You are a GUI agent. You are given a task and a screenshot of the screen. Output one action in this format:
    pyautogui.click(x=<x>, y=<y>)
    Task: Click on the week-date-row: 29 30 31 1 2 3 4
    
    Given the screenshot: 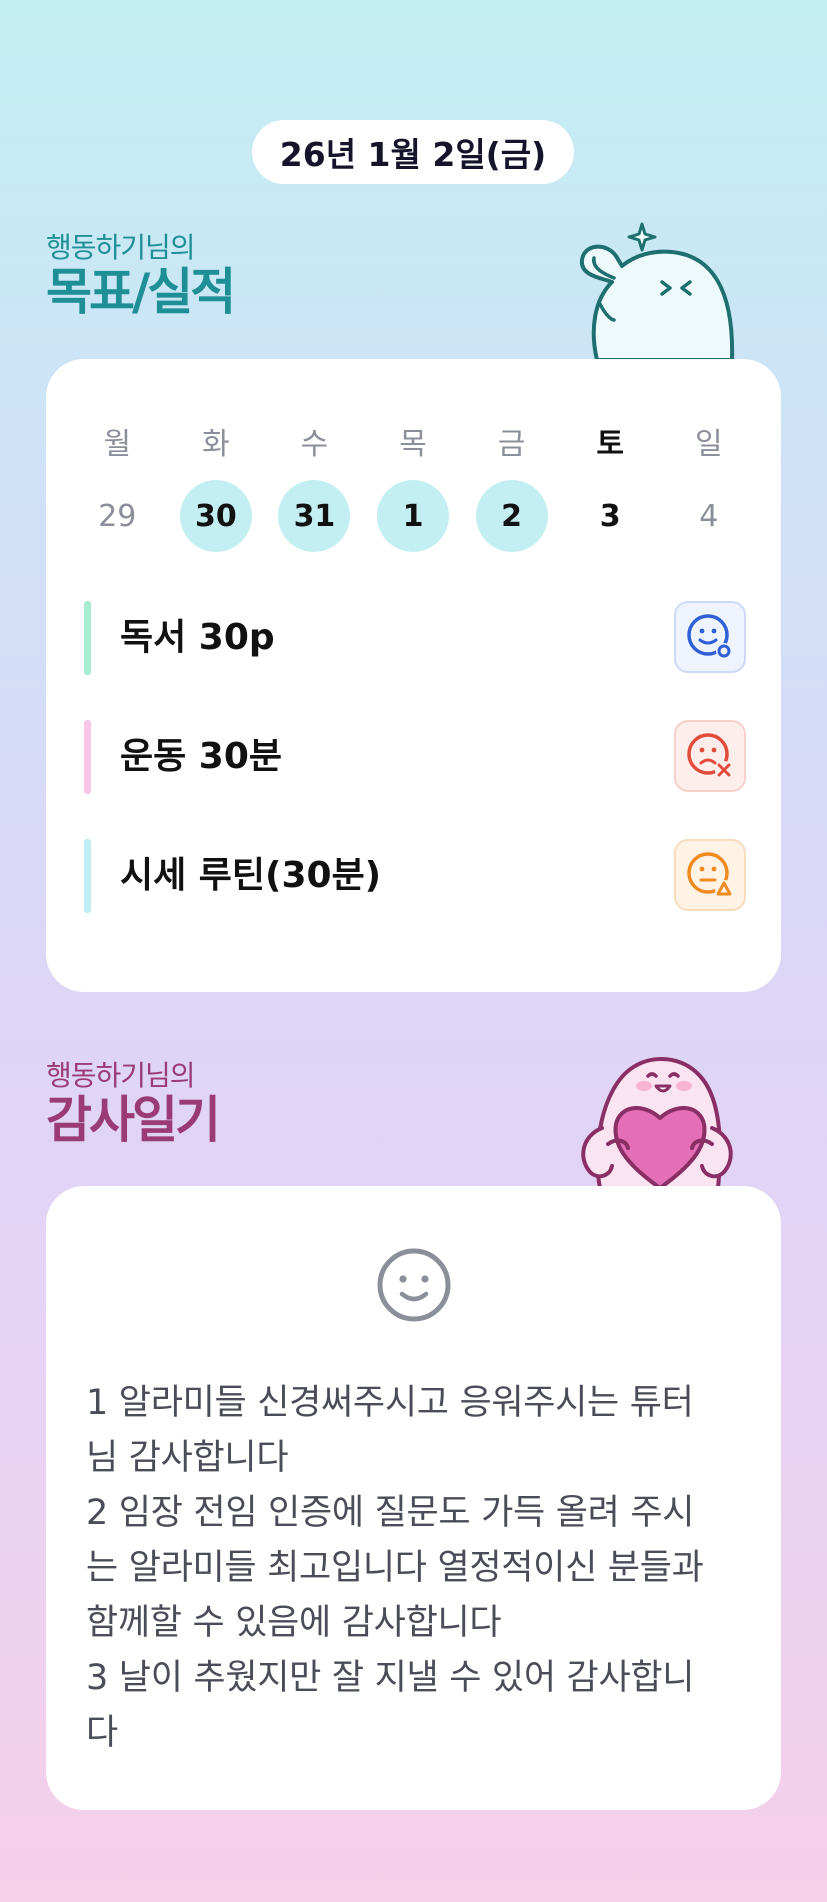 What is the action you would take?
    pyautogui.click(x=413, y=516)
    